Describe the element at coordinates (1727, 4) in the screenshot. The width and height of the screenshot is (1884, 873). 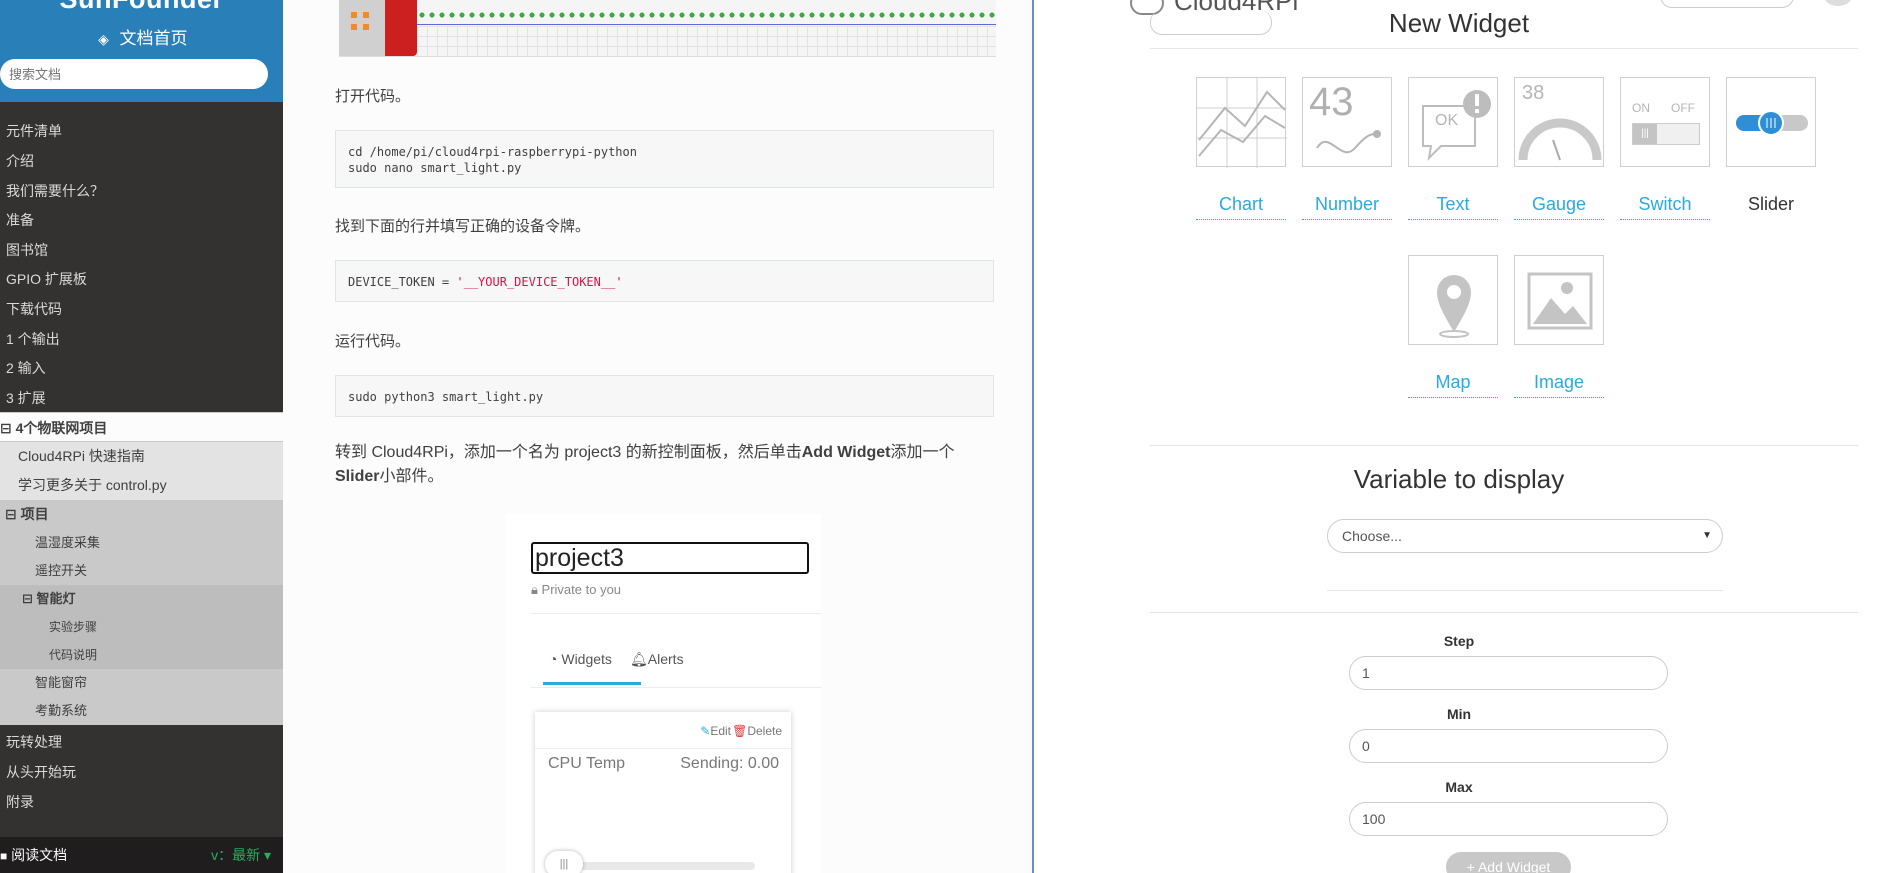
I see `header-pill-button` at that location.